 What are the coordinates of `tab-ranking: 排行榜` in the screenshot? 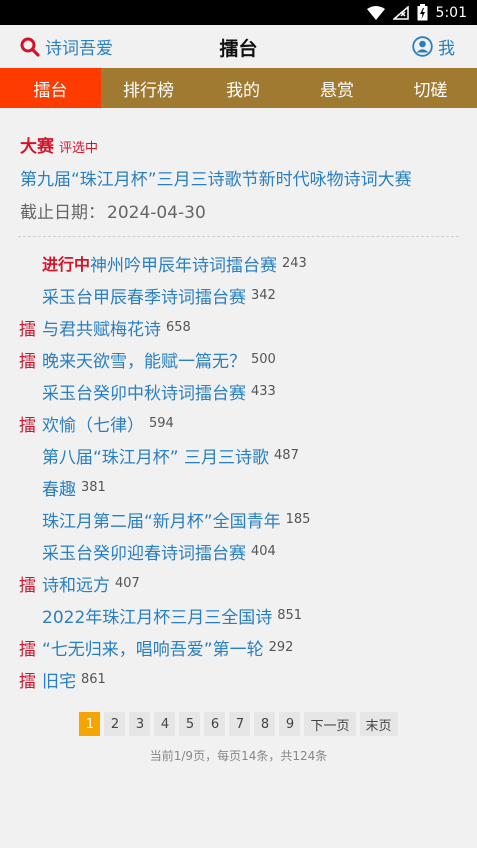 It's located at (148, 88).